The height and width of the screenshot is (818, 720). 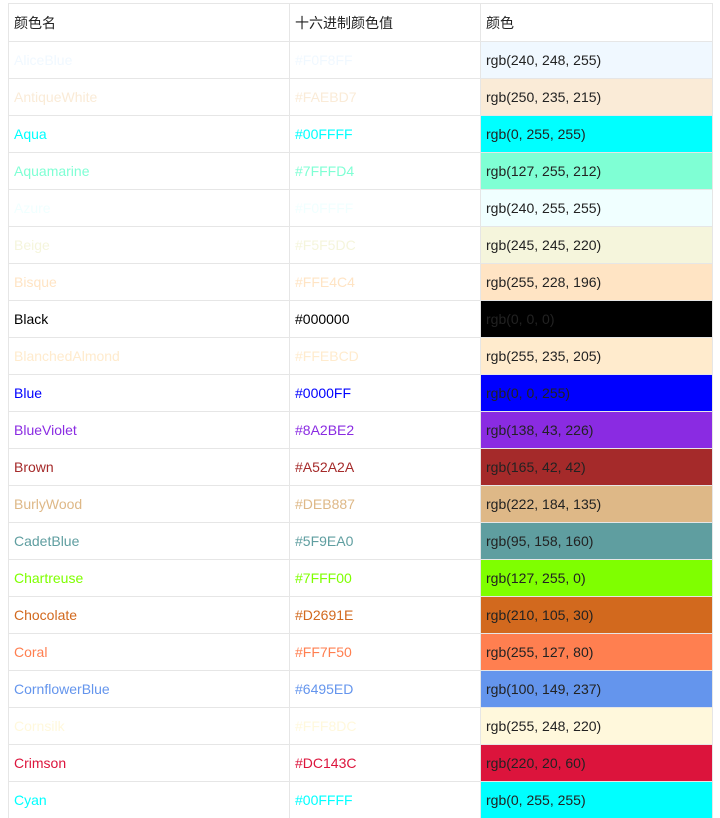 I want to click on color-name-cell: Coral, so click(x=149, y=652).